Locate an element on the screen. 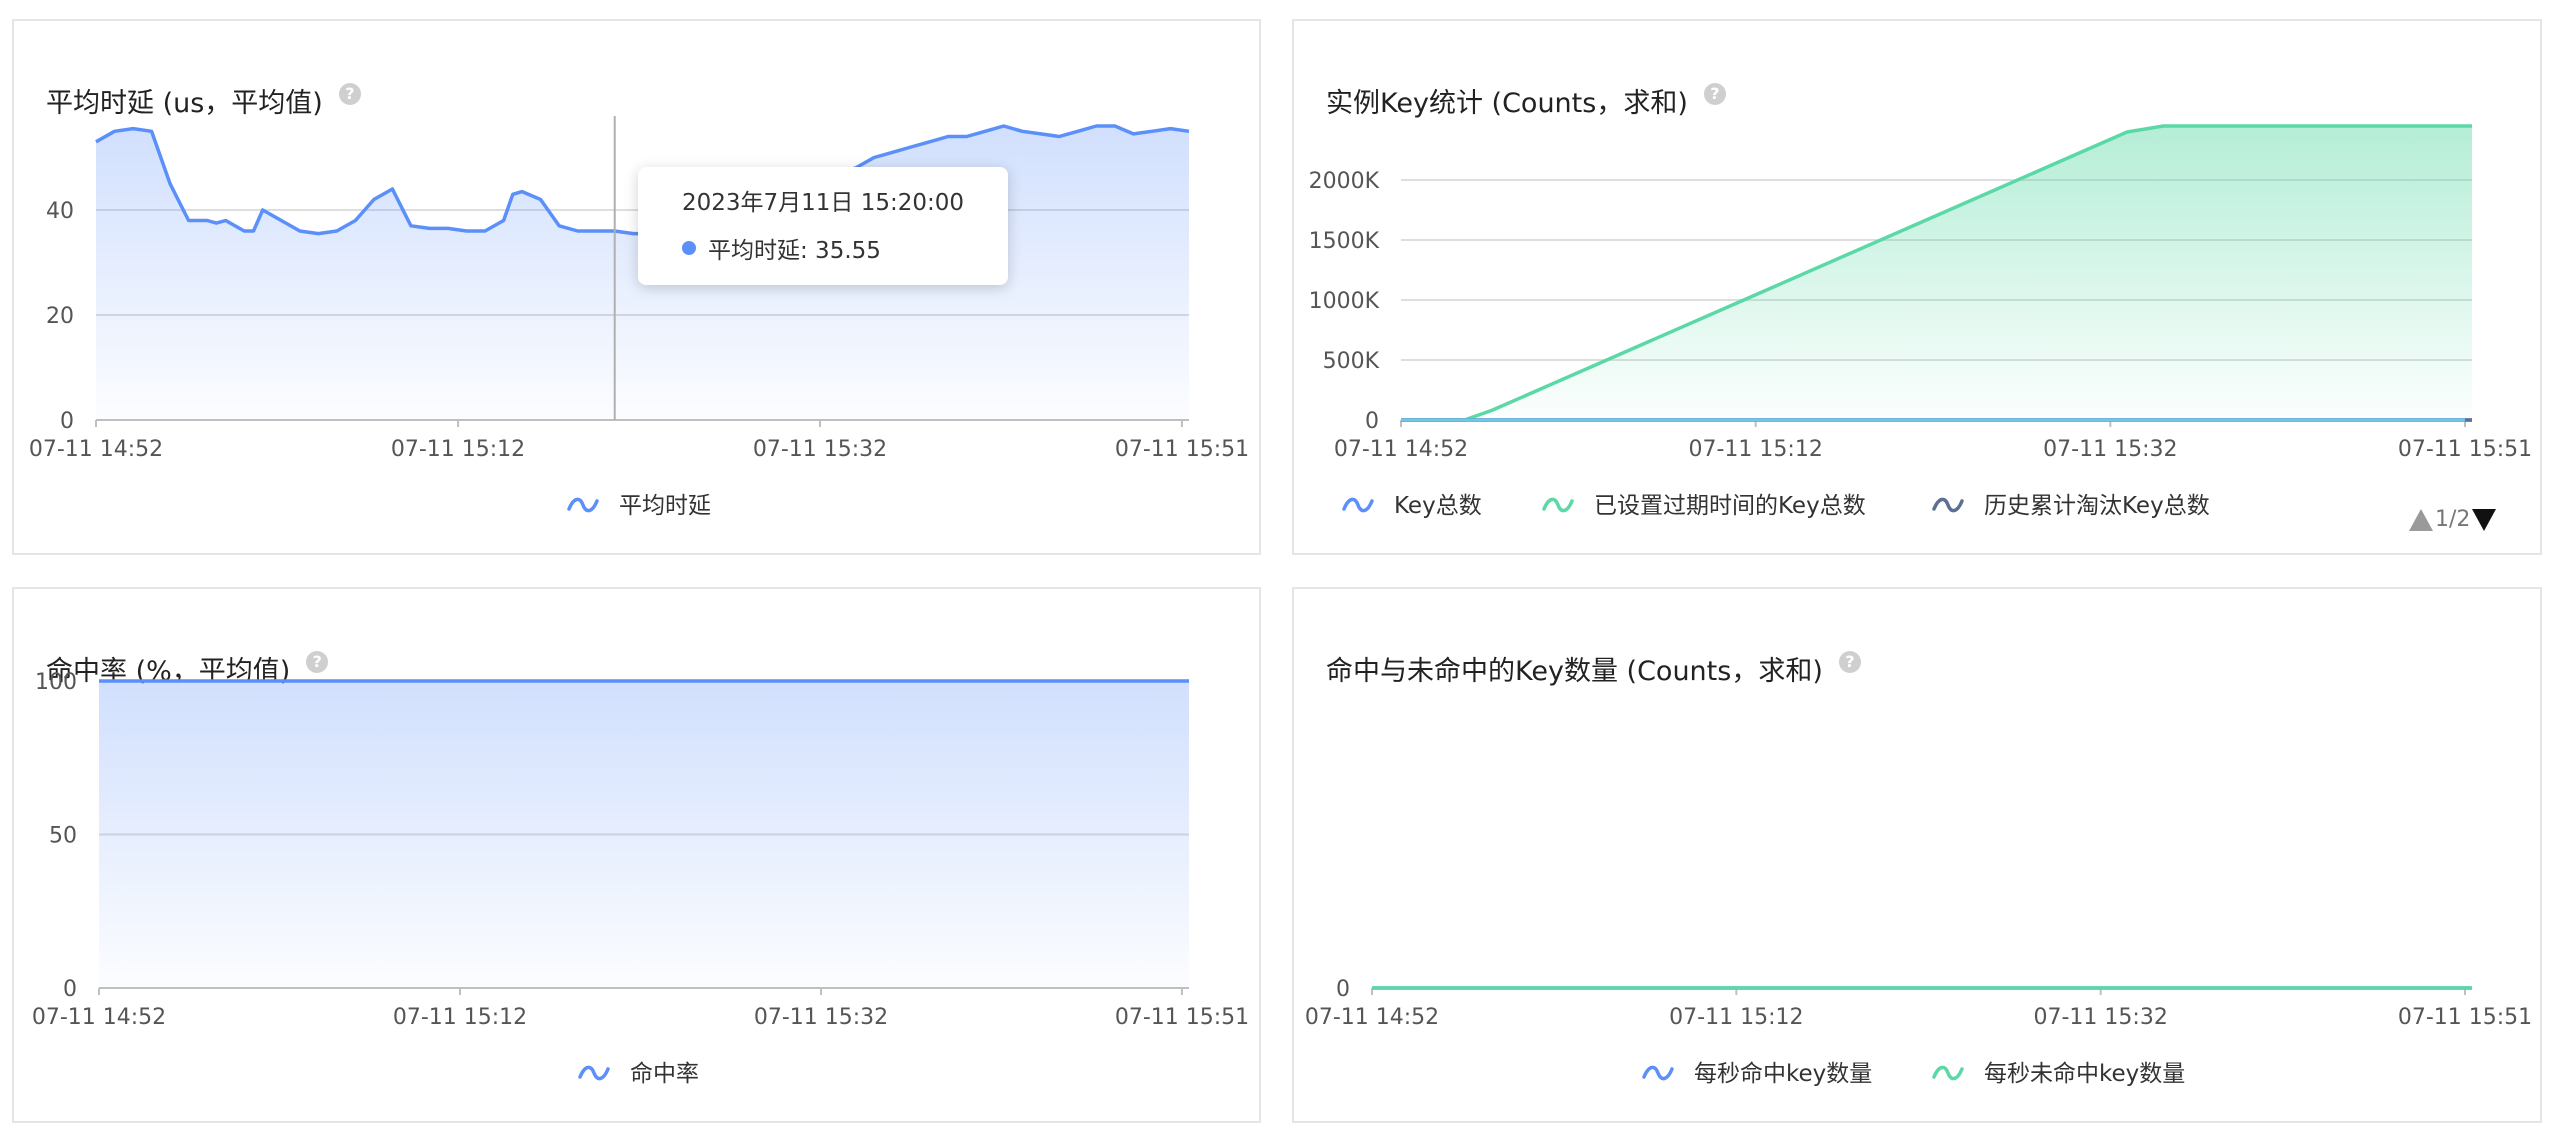 This screenshot has width=2552, height=1148. tooltip-time: 2023年7月11日 15:20:00 is located at coordinates (823, 203).